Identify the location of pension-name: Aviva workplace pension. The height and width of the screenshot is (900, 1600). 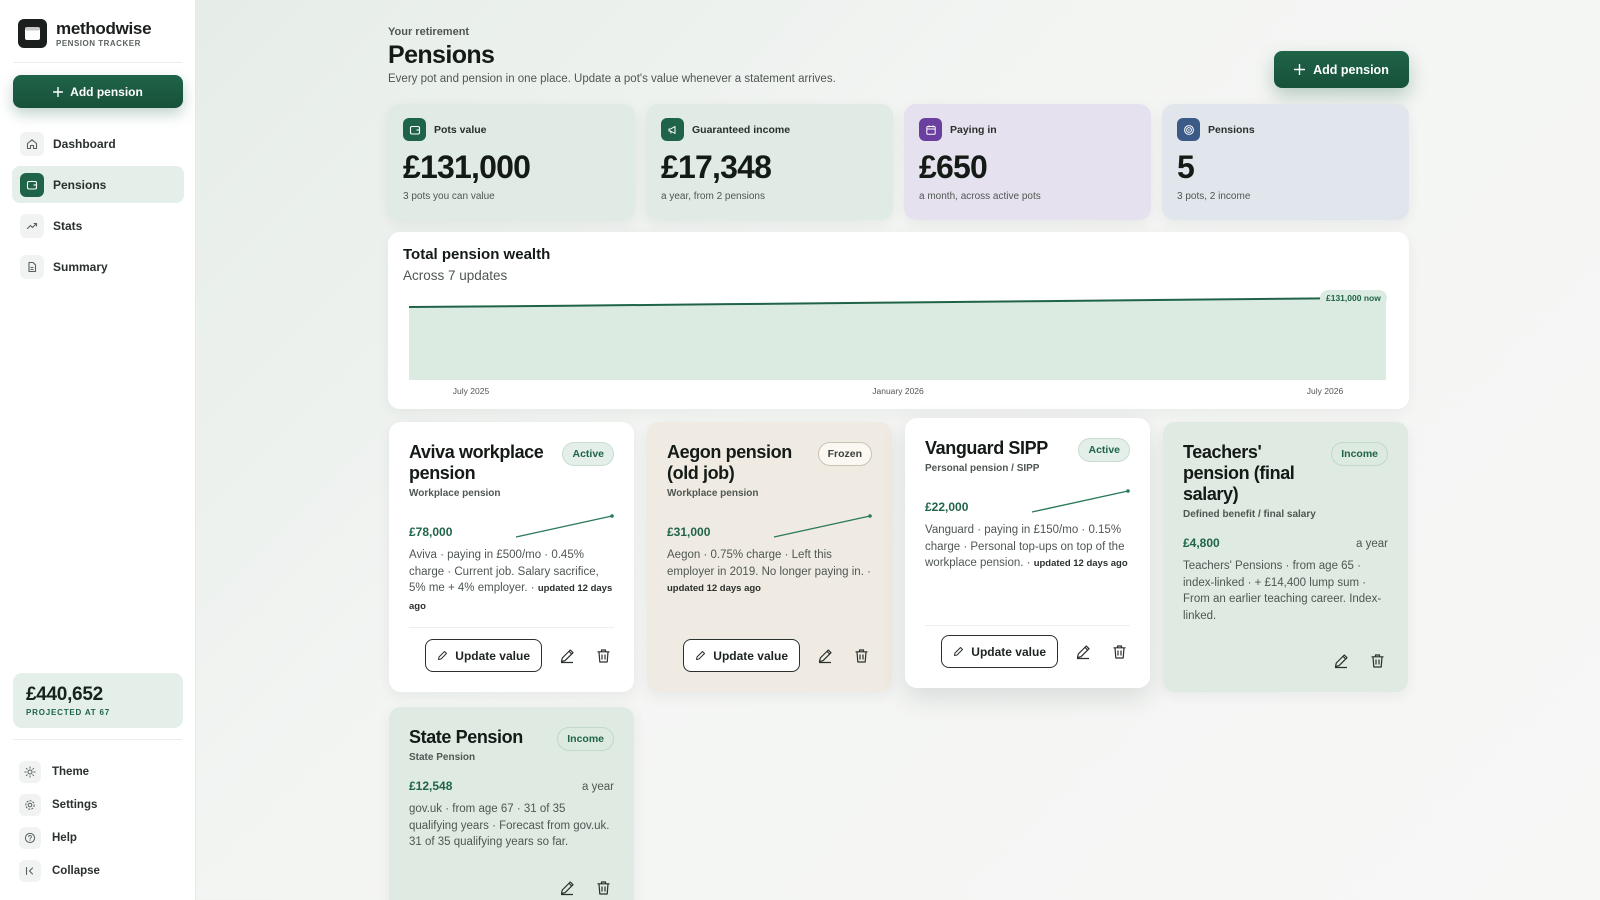
(476, 462).